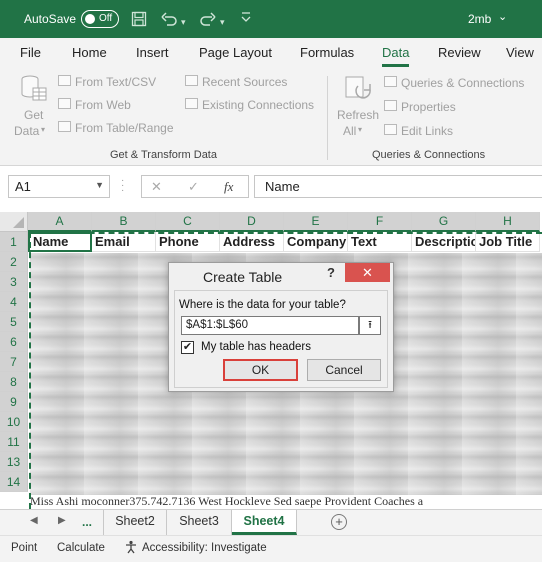 The width and height of the screenshot is (542, 562). What do you see at coordinates (370, 325) in the screenshot?
I see `collapse-dialog-button: ⭱` at bounding box center [370, 325].